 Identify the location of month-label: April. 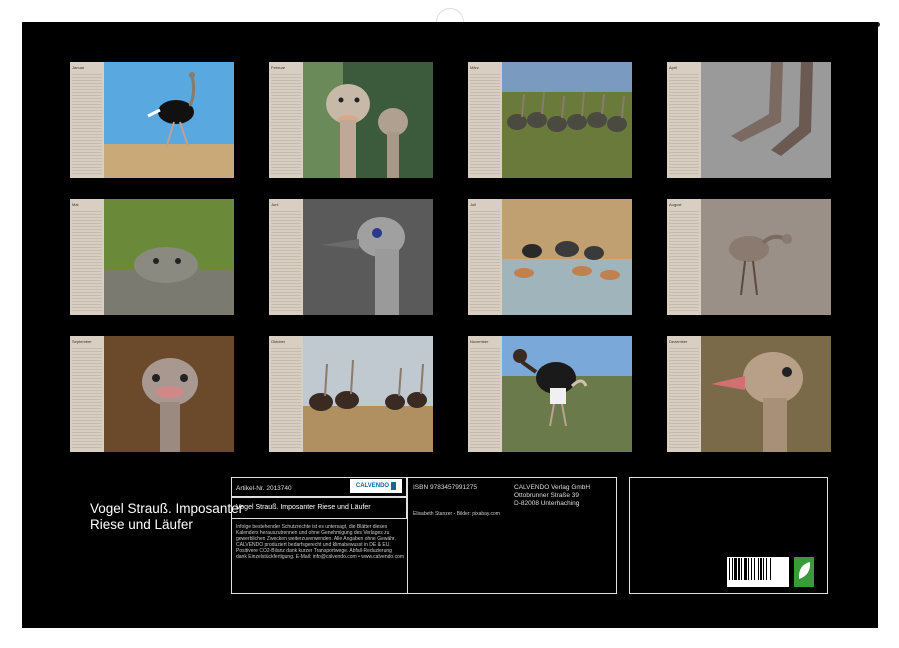
(684, 67).